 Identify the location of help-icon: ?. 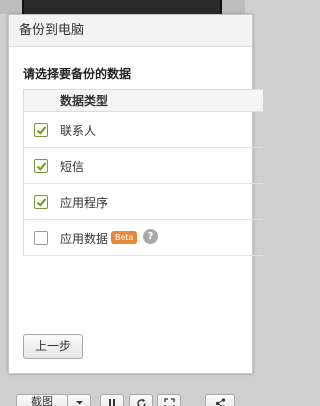
(150, 236).